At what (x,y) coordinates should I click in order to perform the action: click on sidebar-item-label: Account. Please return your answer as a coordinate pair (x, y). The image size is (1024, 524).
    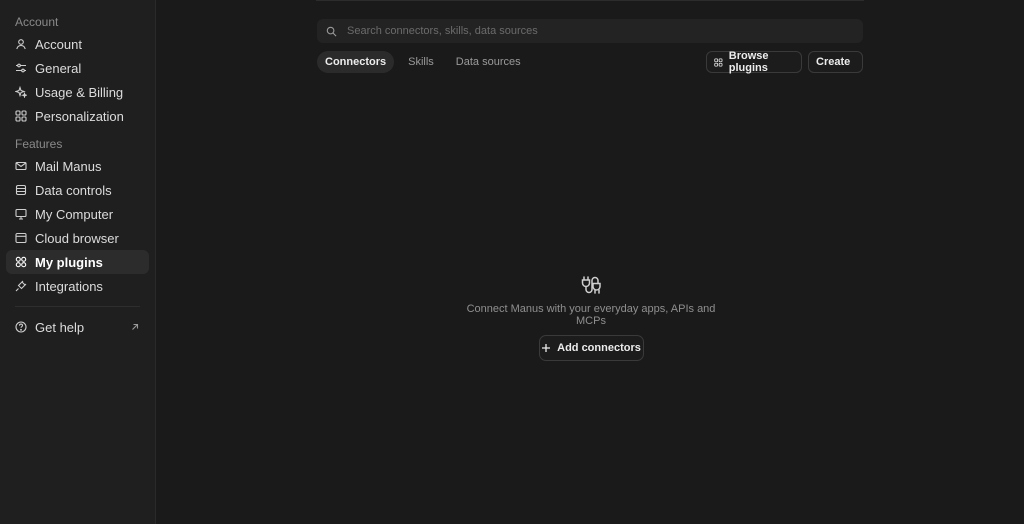
    Looking at the image, I should click on (58, 44).